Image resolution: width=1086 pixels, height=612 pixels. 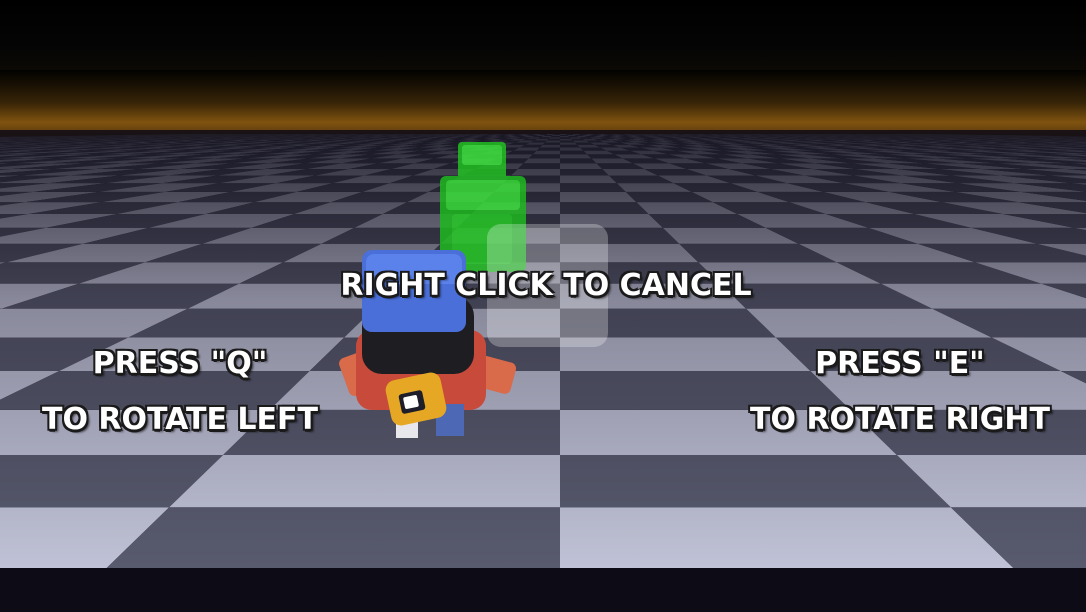 I want to click on rotate-left-key-line: PRESS "Q", so click(x=180, y=363).